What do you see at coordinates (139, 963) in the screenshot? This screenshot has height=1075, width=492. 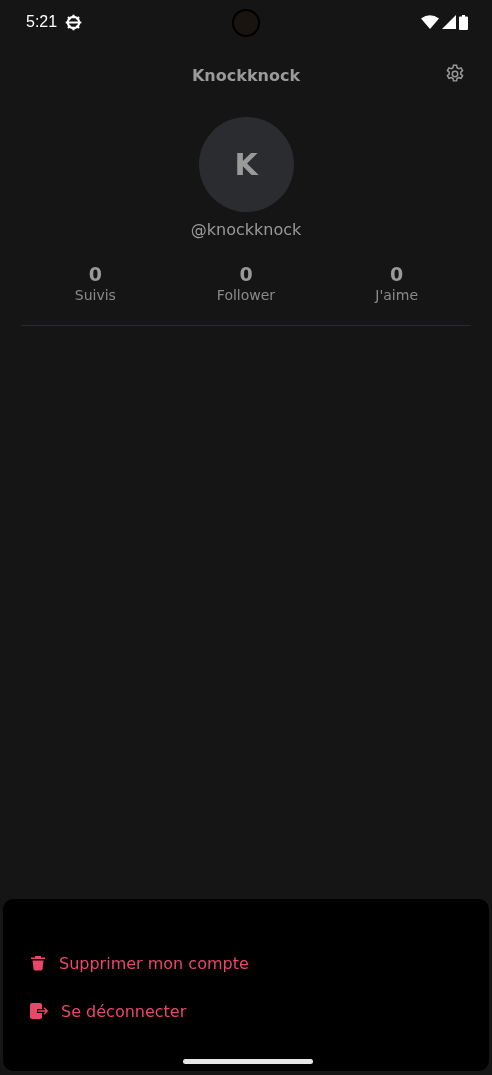 I see `delete-account-button: Supprimer mon compte` at bounding box center [139, 963].